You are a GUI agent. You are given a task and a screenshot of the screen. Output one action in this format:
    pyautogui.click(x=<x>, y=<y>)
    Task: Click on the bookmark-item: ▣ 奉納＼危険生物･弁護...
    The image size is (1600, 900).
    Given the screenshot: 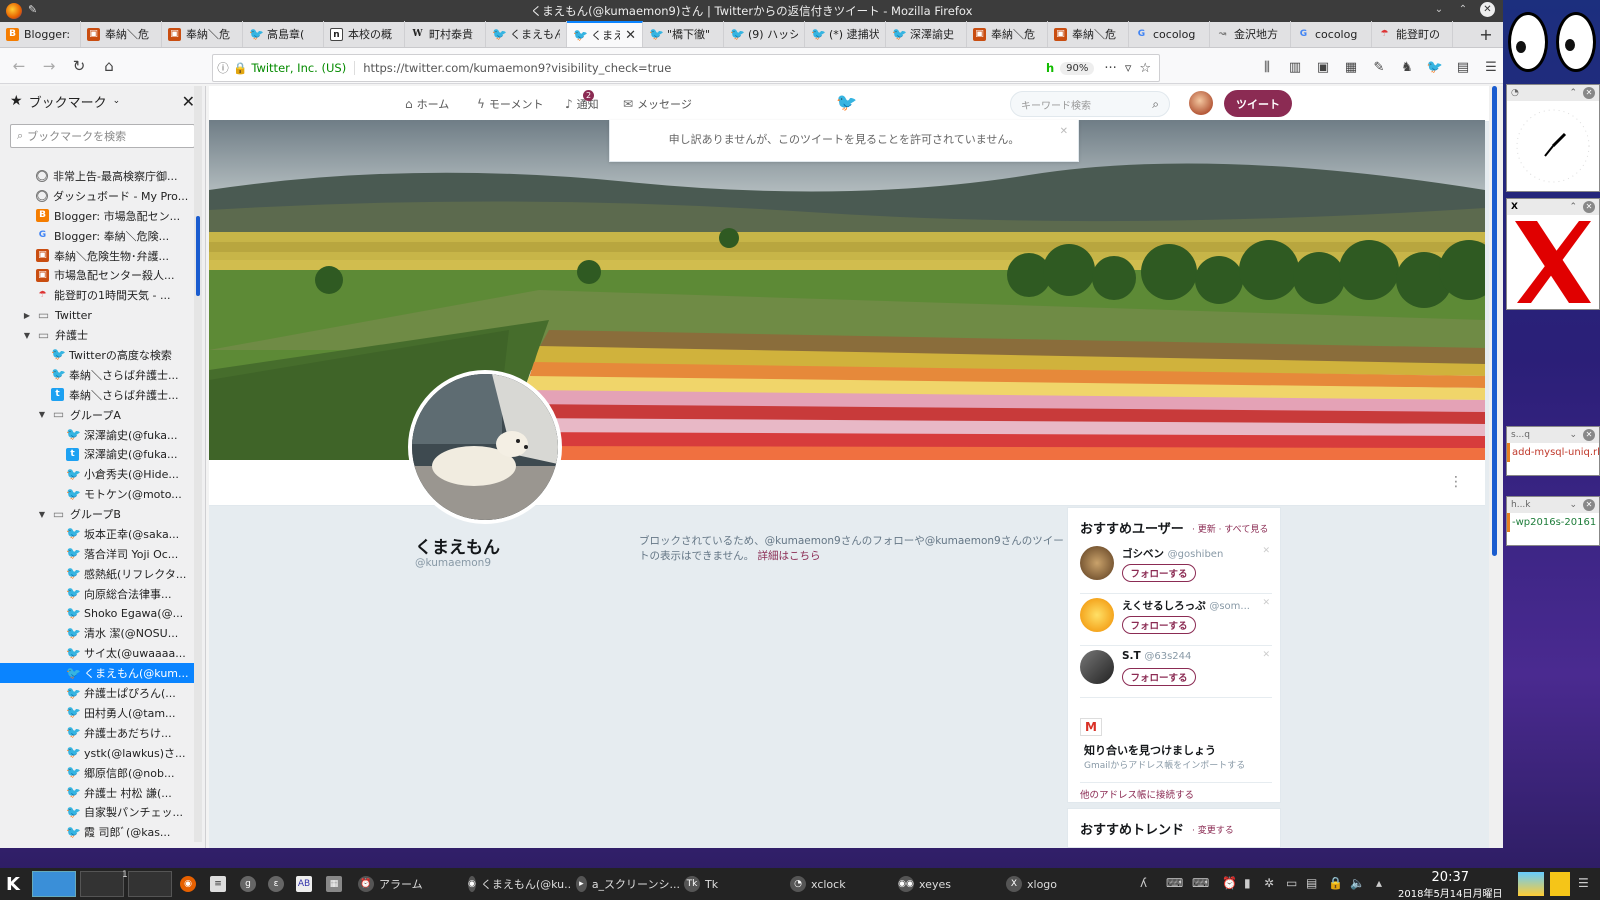 What is the action you would take?
    pyautogui.click(x=97, y=256)
    